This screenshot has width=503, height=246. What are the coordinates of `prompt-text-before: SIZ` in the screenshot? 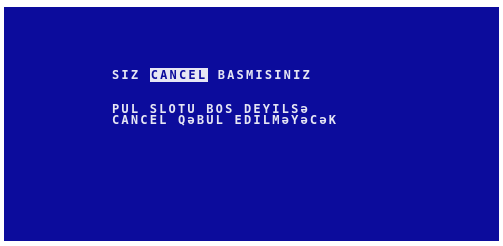 It's located at (131, 75).